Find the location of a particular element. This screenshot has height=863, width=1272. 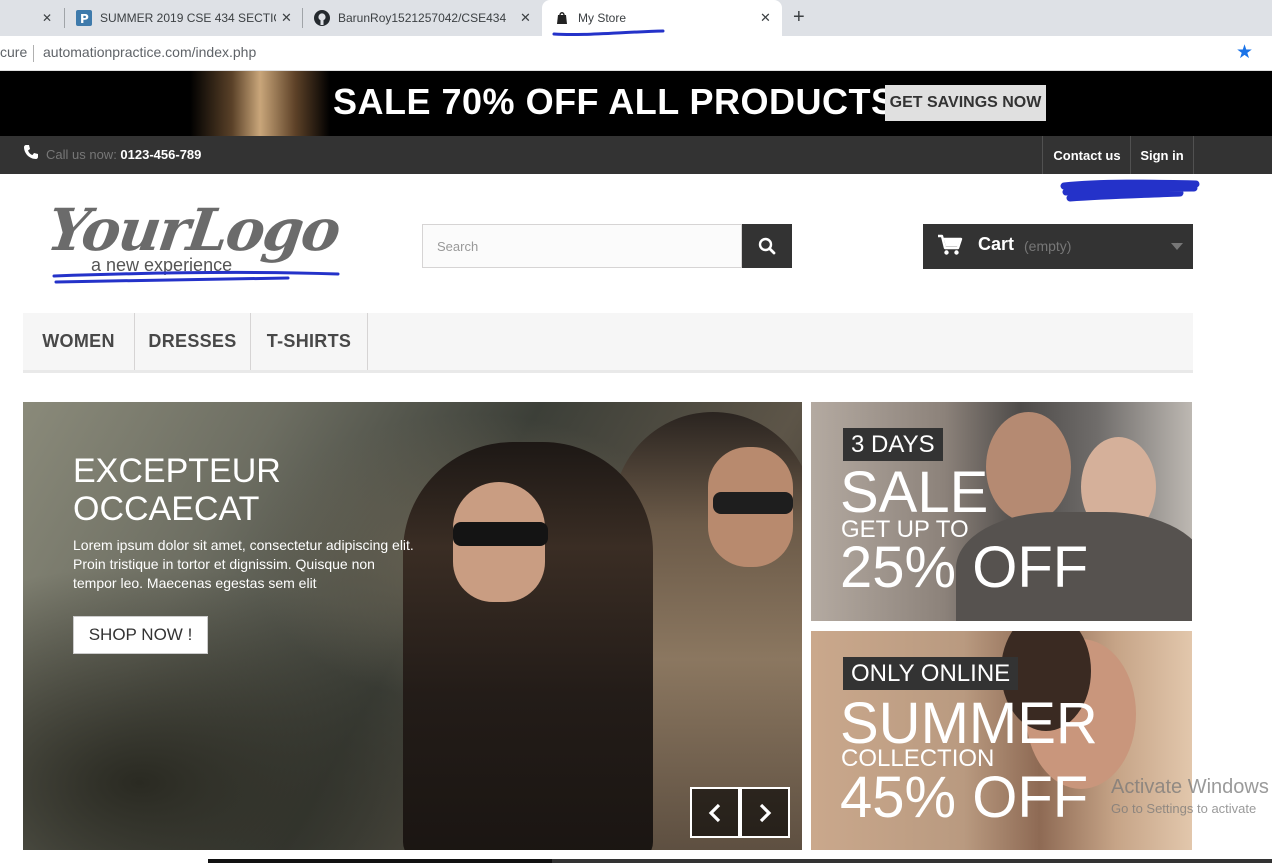

shop-now-button: SHOP NOW ! is located at coordinates (140, 635).